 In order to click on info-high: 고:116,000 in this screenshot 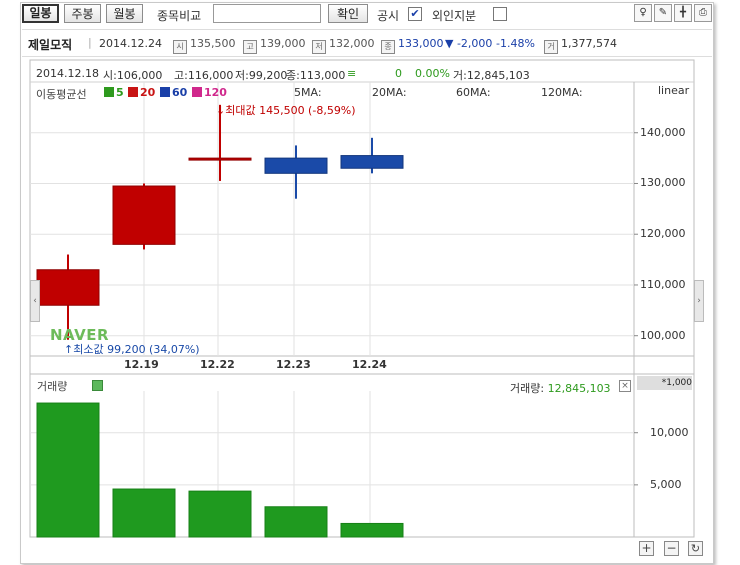, I will do `click(204, 75)`.